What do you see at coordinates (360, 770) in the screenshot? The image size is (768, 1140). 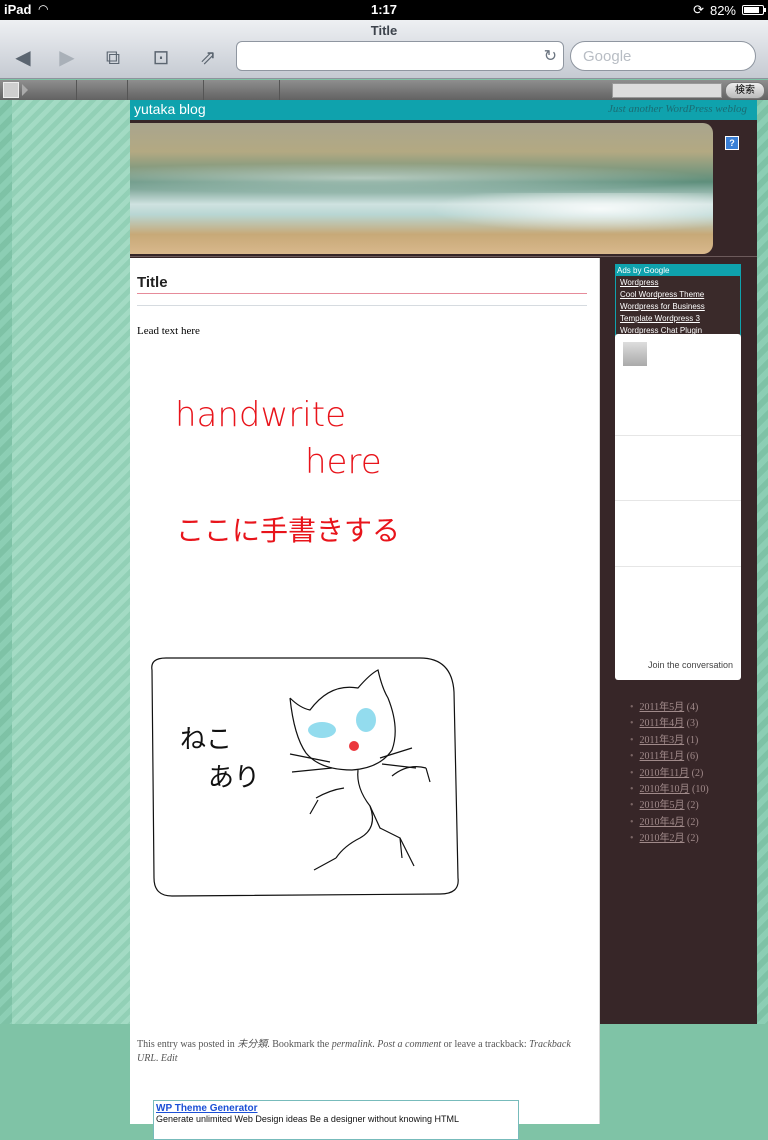 I see `cat-drawing` at bounding box center [360, 770].